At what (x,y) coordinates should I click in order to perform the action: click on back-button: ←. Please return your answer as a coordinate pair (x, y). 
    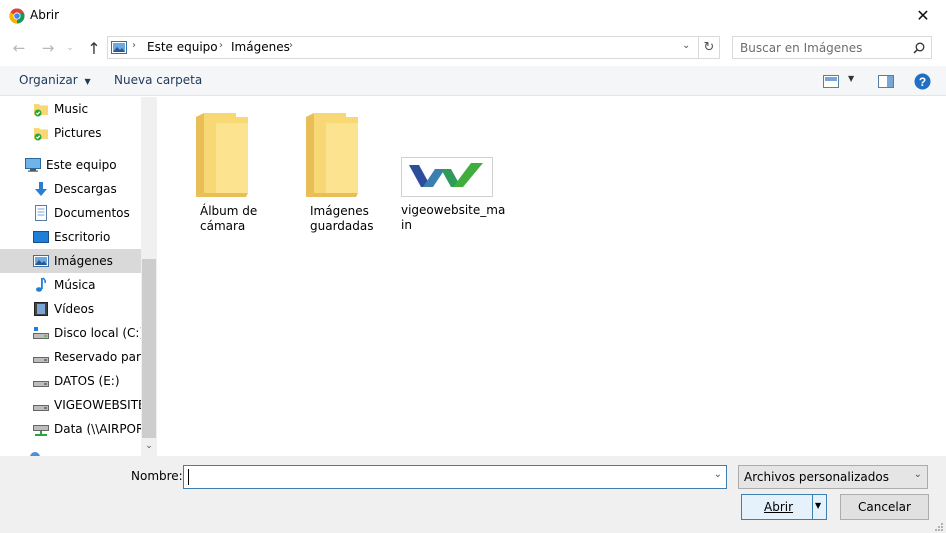
    Looking at the image, I should click on (19, 48).